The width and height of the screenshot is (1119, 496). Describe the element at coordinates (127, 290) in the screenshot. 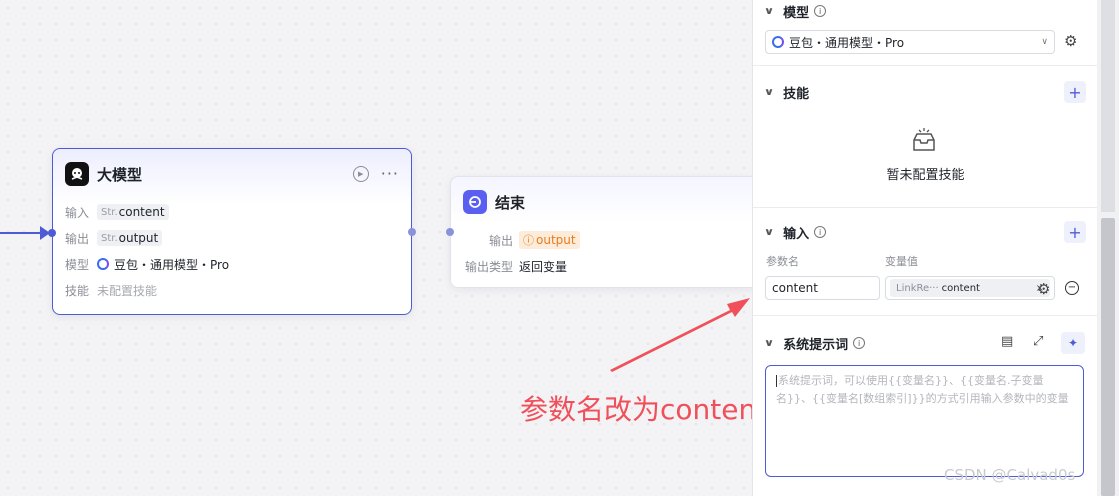

I see `skill-value: 未配置技能` at that location.